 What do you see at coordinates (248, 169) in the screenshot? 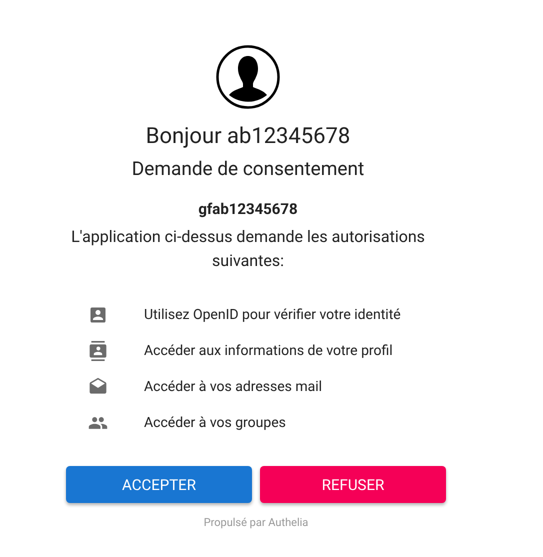
I see `consent-subtitle: Demande de consentement` at bounding box center [248, 169].